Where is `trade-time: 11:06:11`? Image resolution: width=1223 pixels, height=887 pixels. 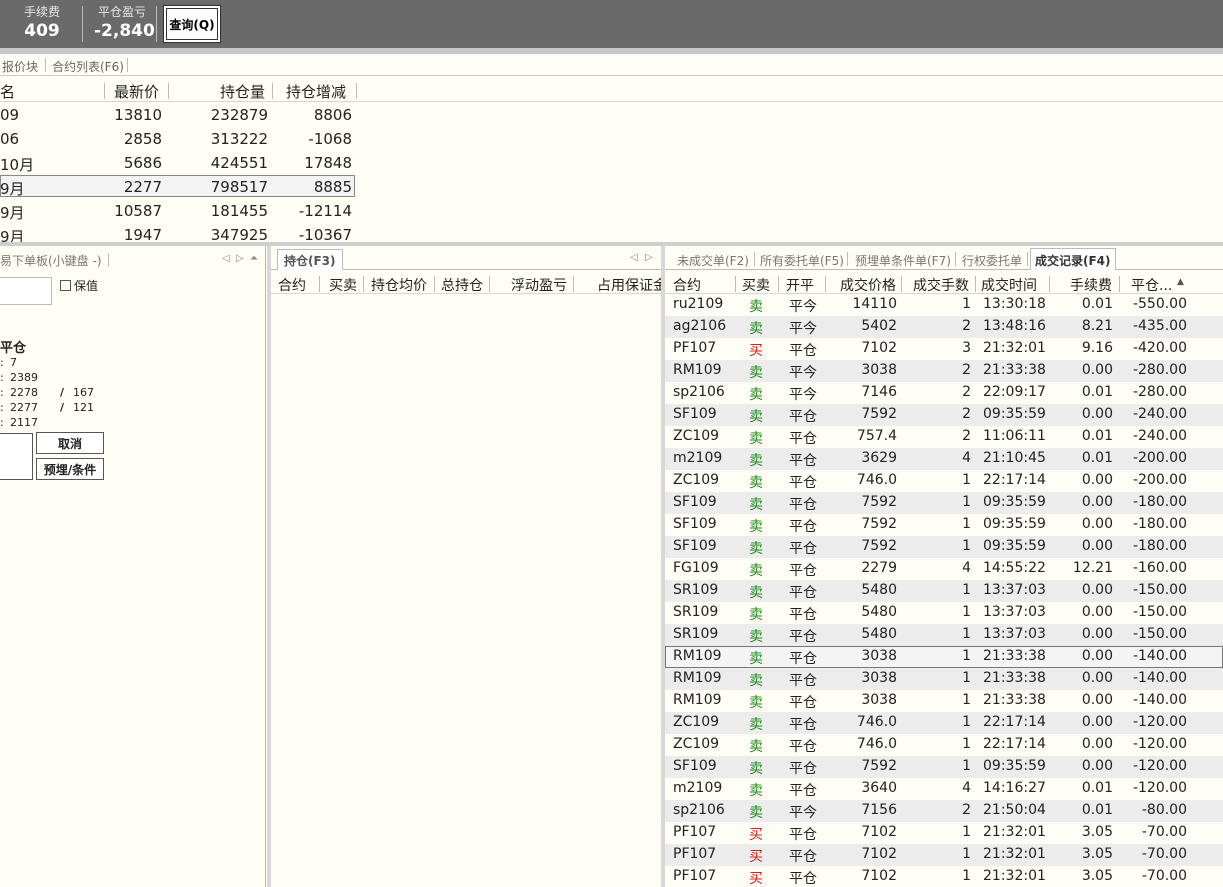
trade-time: 11:06:11 is located at coordinates (1014, 436).